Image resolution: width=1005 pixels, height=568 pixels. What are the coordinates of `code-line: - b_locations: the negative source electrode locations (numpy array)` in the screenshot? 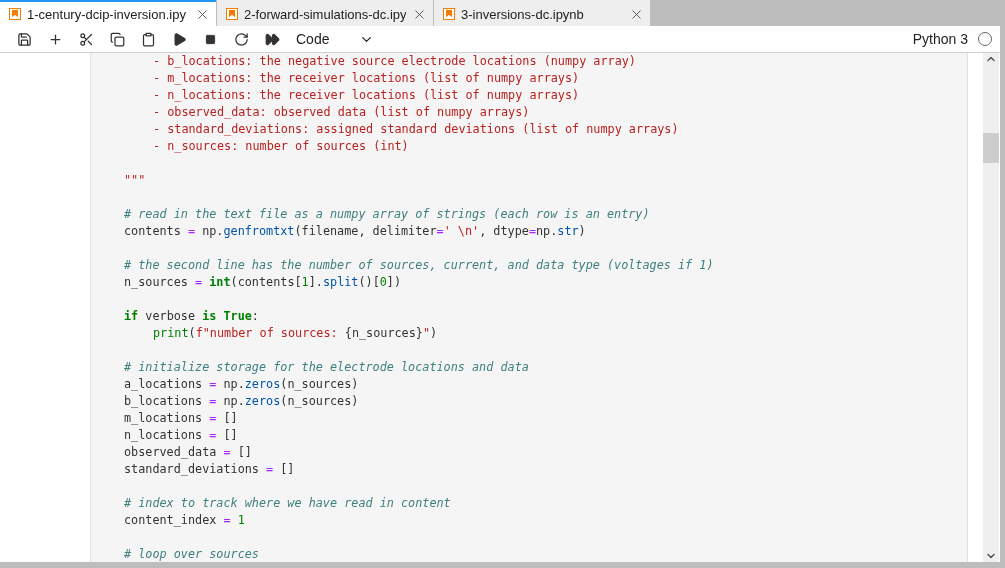 It's located at (394, 61).